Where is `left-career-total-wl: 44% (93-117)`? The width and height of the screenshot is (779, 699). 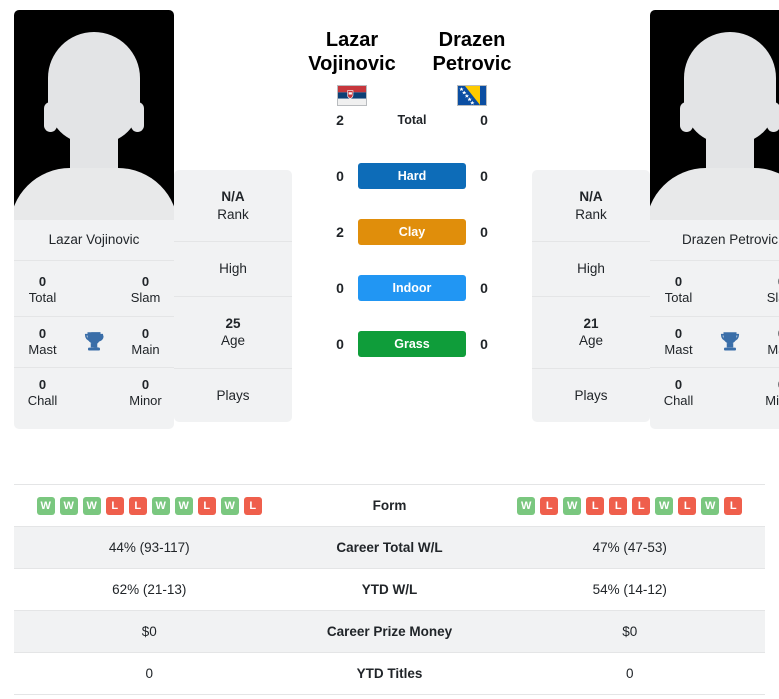
left-career-total-wl: 44% (93-117) is located at coordinates (149, 547).